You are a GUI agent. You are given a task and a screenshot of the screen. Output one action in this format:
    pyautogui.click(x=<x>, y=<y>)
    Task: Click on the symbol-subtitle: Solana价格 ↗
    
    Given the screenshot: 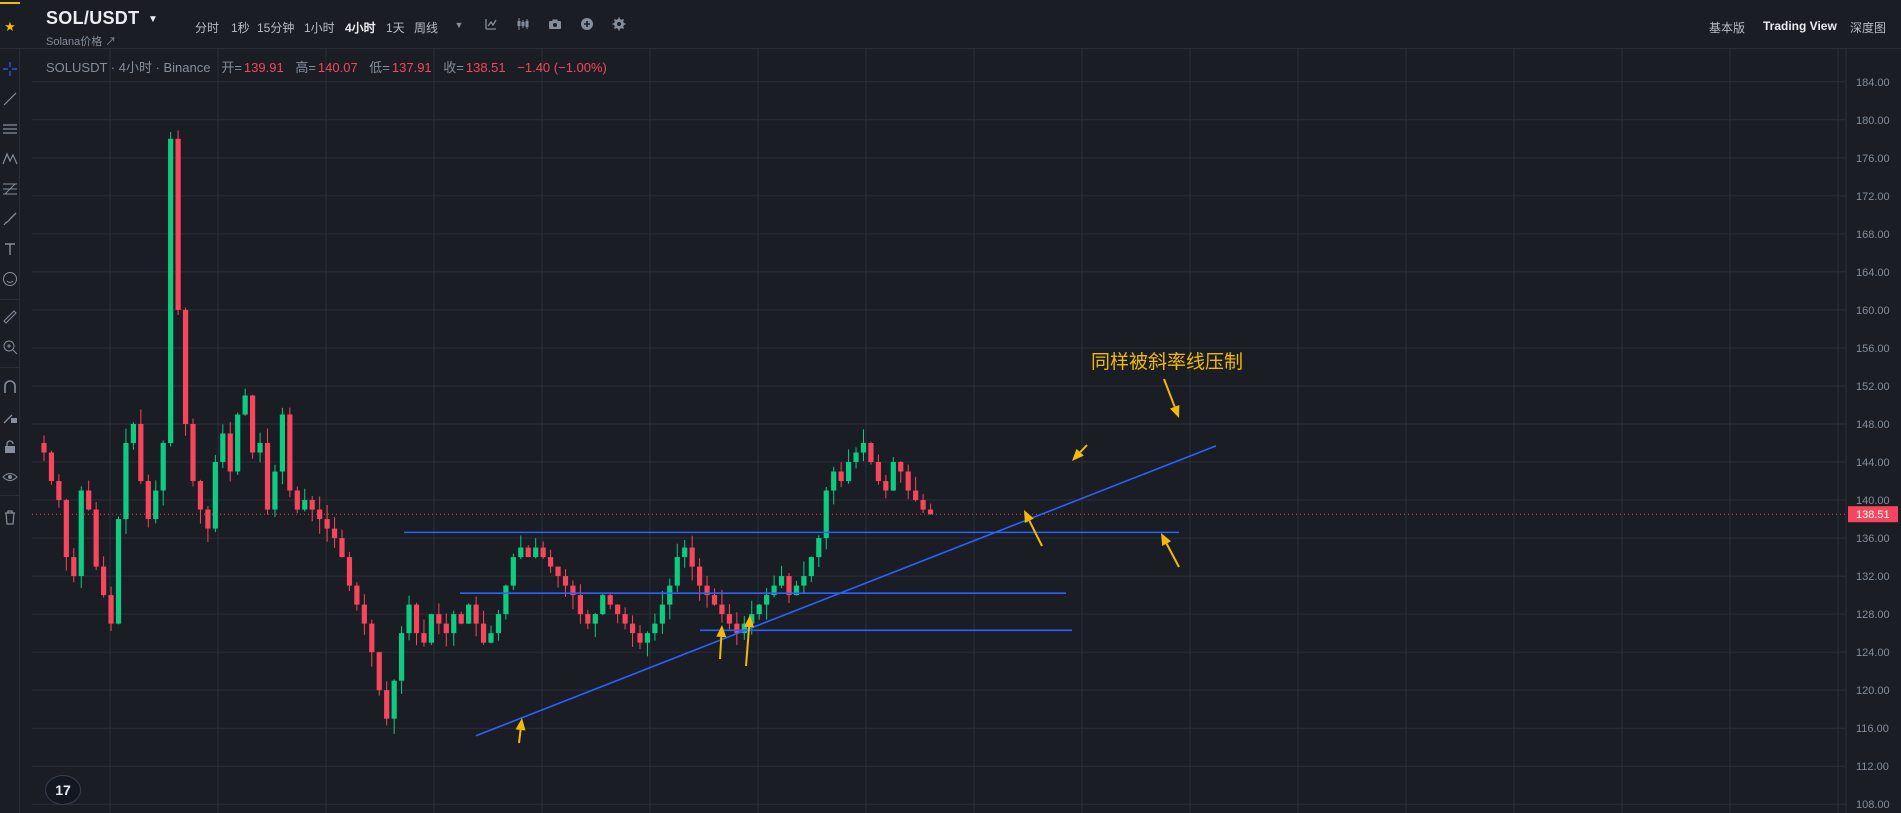 What is the action you would take?
    pyautogui.click(x=81, y=41)
    